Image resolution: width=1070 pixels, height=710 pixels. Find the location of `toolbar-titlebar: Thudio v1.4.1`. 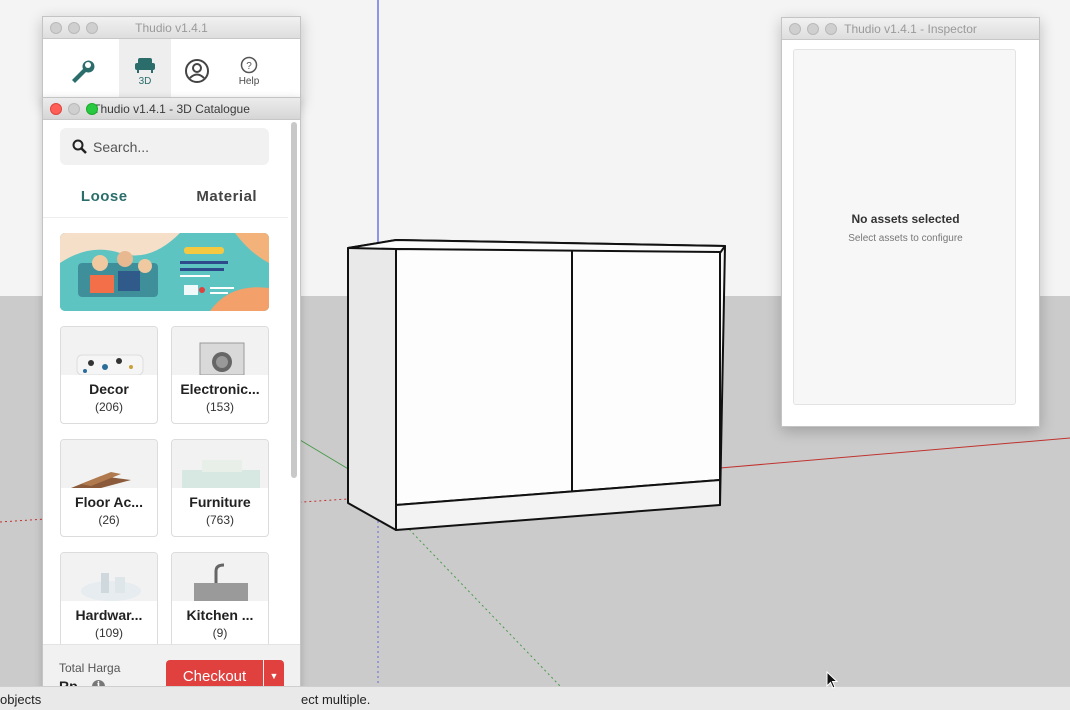

toolbar-titlebar: Thudio v1.4.1 is located at coordinates (171, 28).